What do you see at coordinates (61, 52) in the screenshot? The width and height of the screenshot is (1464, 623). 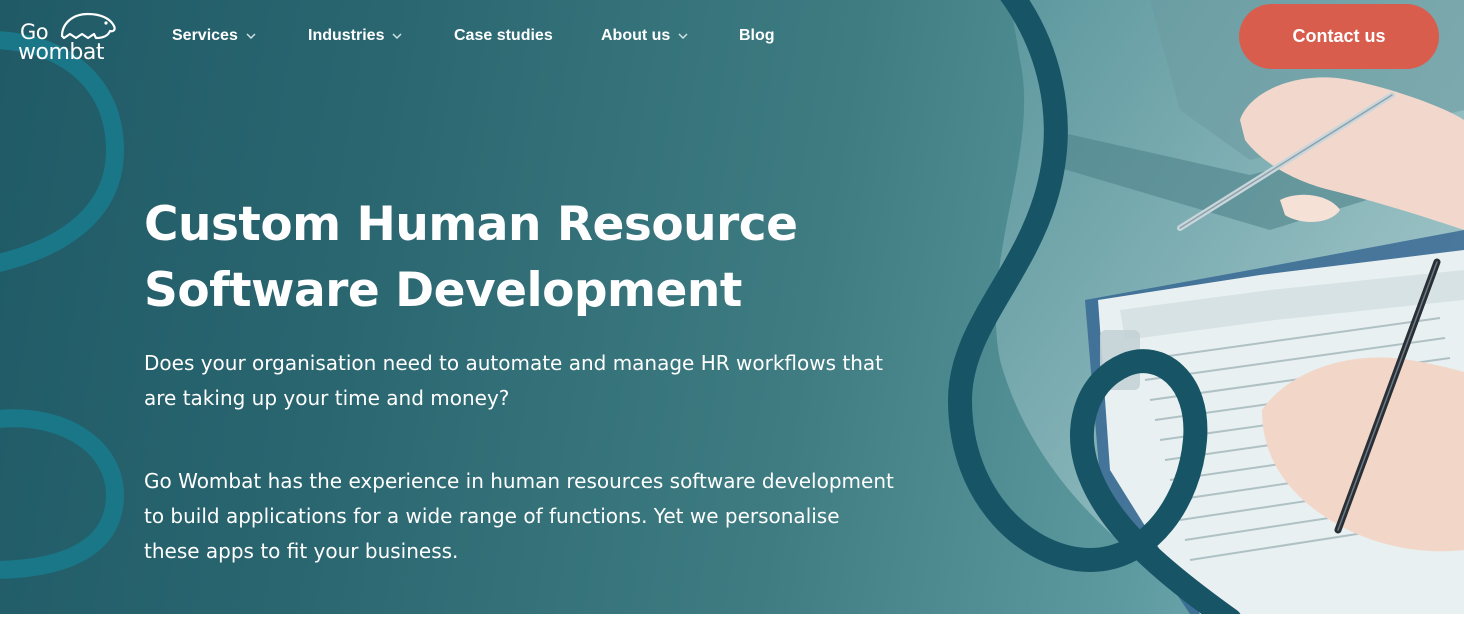 I see `brand-line2: wombat` at bounding box center [61, 52].